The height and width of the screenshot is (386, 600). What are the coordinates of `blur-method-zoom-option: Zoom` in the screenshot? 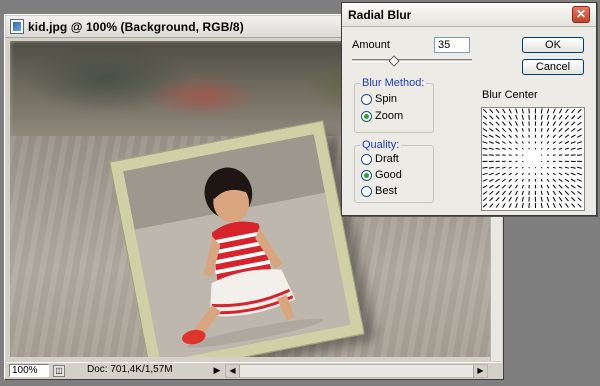 It's located at (382, 116).